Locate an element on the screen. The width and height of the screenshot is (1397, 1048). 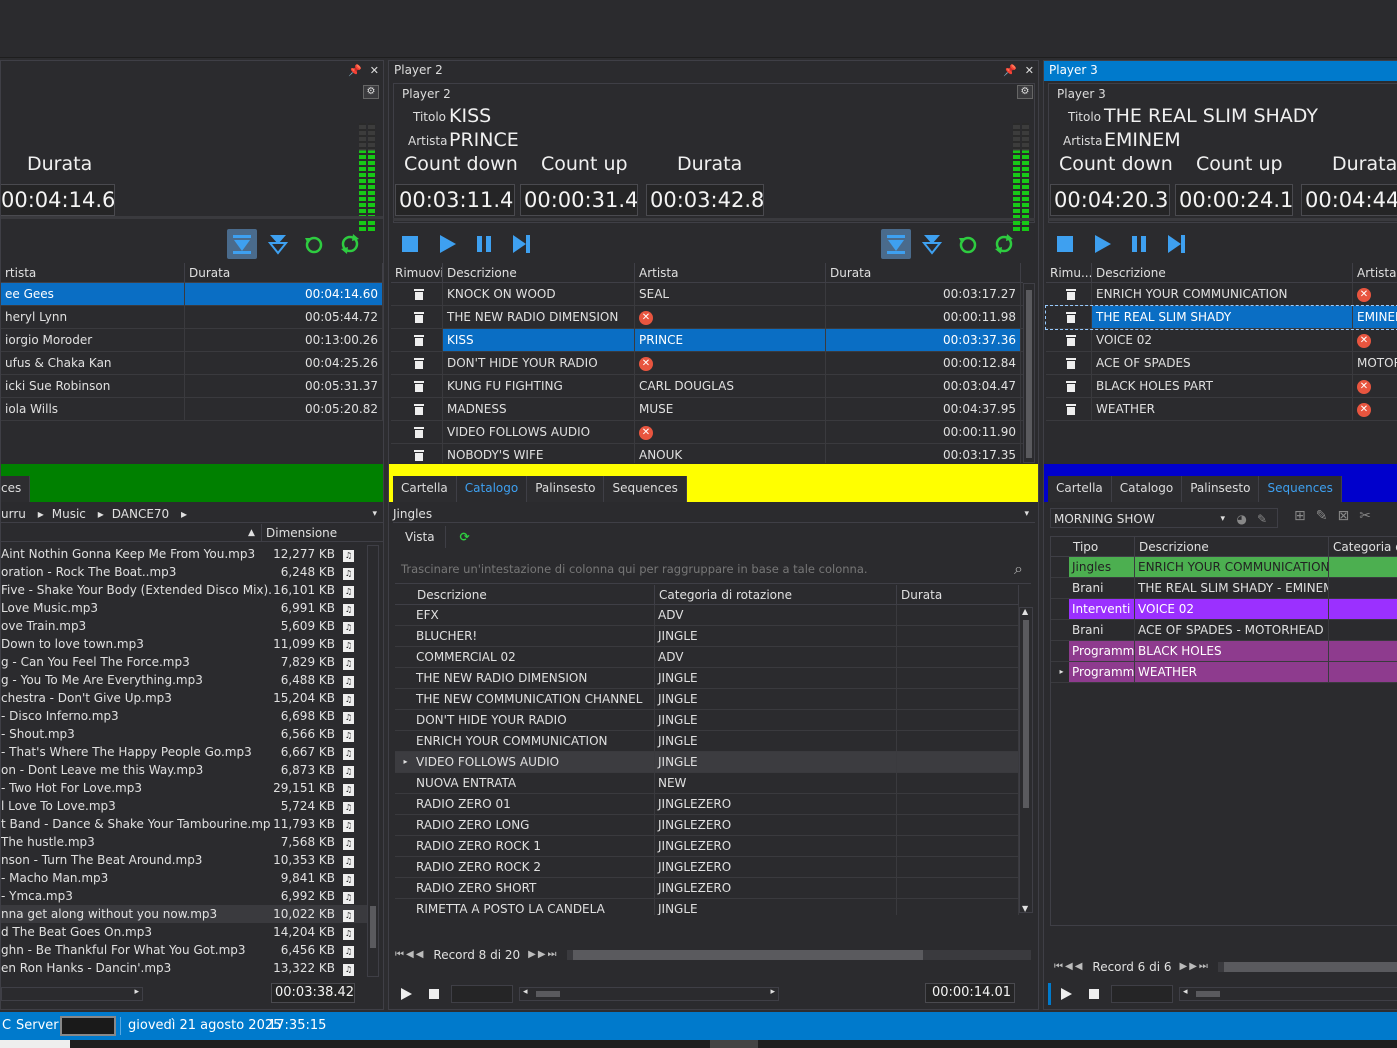
table-row: ENRICH YOUR COMMUNICATION ✕ is located at coordinates (1221, 294).